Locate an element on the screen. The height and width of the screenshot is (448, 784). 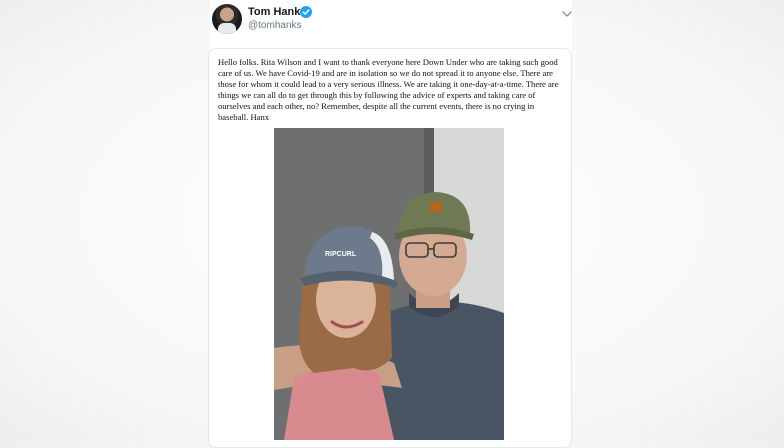
tweet-header: Tom Hanks @tomhanks is located at coordinates (391, 22).